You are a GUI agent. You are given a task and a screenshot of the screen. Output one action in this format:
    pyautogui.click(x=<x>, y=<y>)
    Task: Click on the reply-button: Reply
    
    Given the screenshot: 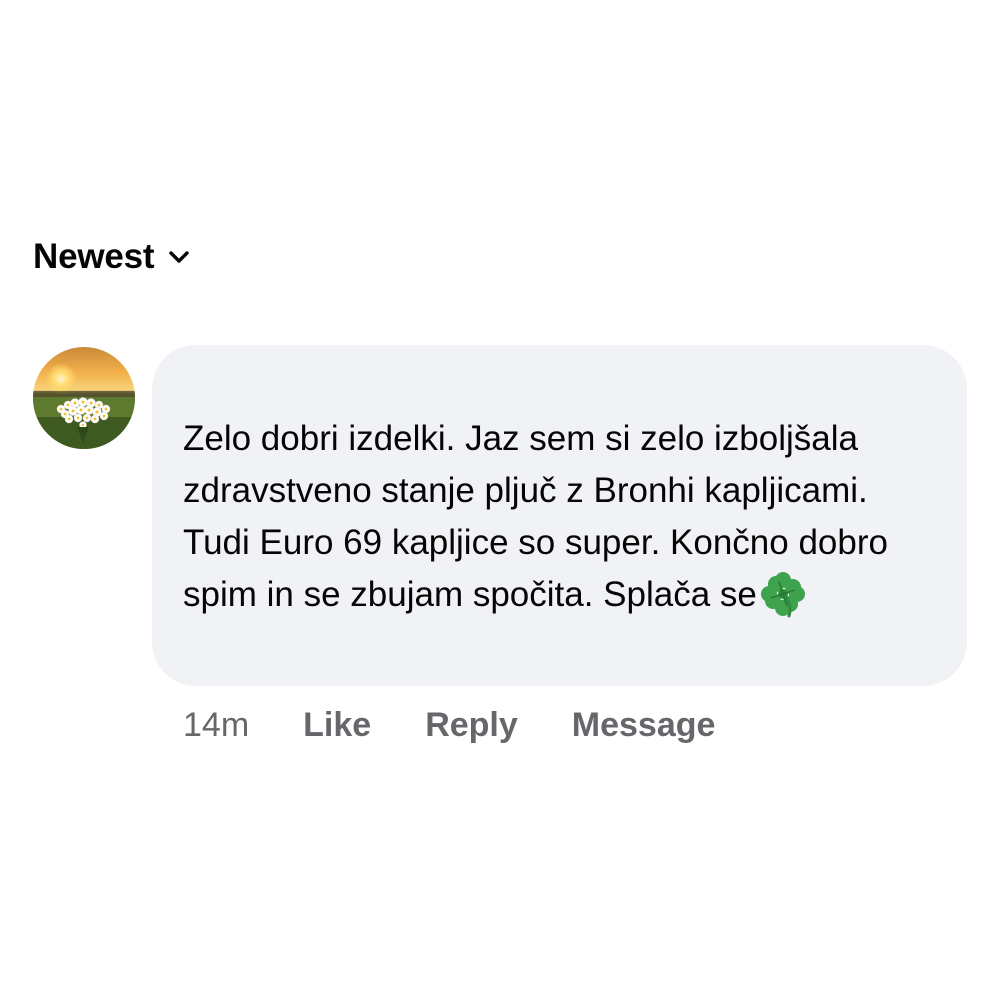 What is the action you would take?
    pyautogui.click(x=471, y=725)
    